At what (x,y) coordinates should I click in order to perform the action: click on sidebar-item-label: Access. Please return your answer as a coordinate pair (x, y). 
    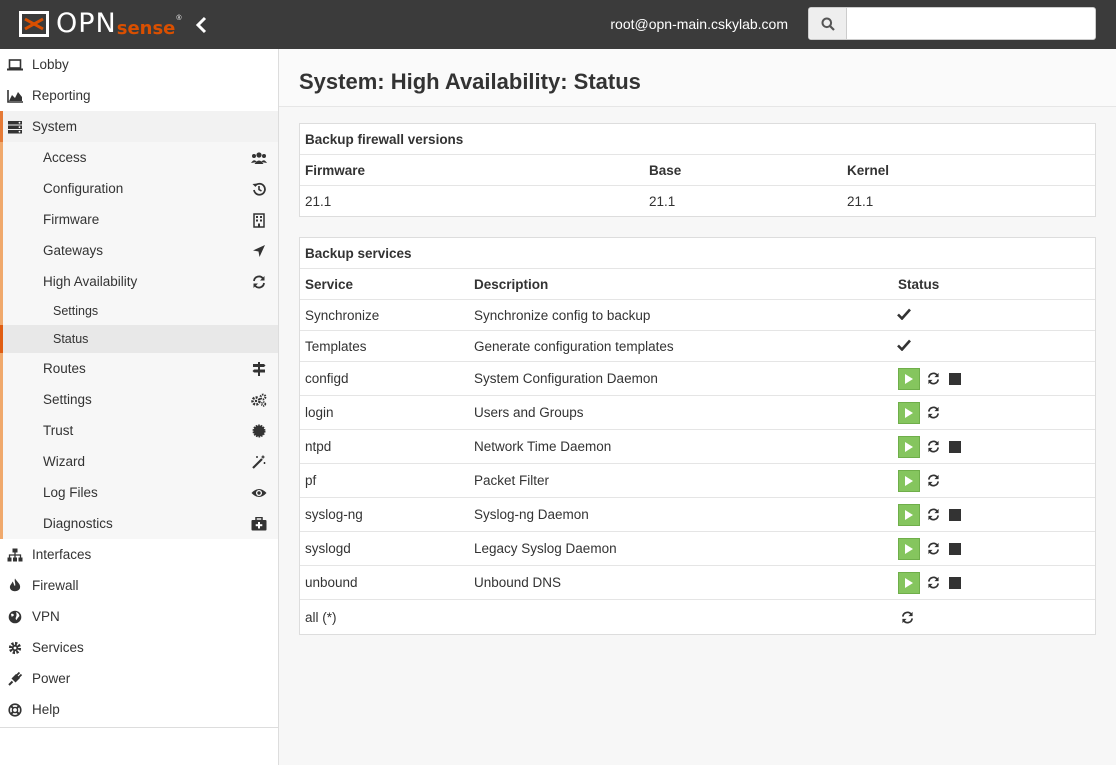
    Looking at the image, I should click on (65, 157).